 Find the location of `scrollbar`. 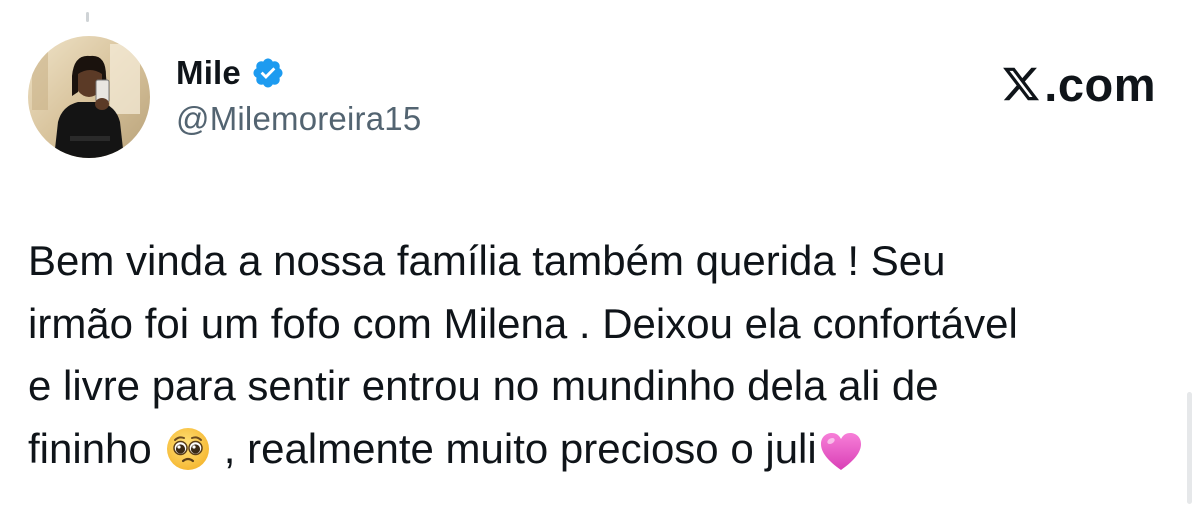

scrollbar is located at coordinates (1189, 448).